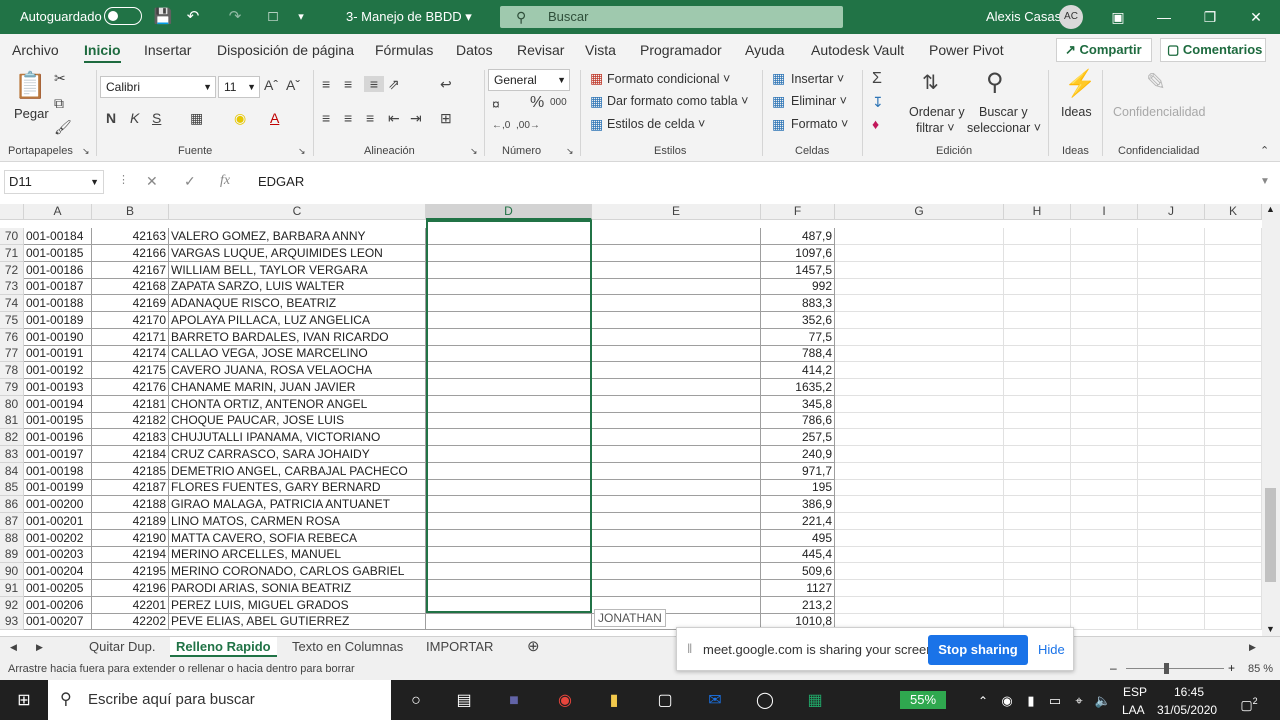 The image size is (1280, 720). I want to click on cell-f: 414,2, so click(798, 370).